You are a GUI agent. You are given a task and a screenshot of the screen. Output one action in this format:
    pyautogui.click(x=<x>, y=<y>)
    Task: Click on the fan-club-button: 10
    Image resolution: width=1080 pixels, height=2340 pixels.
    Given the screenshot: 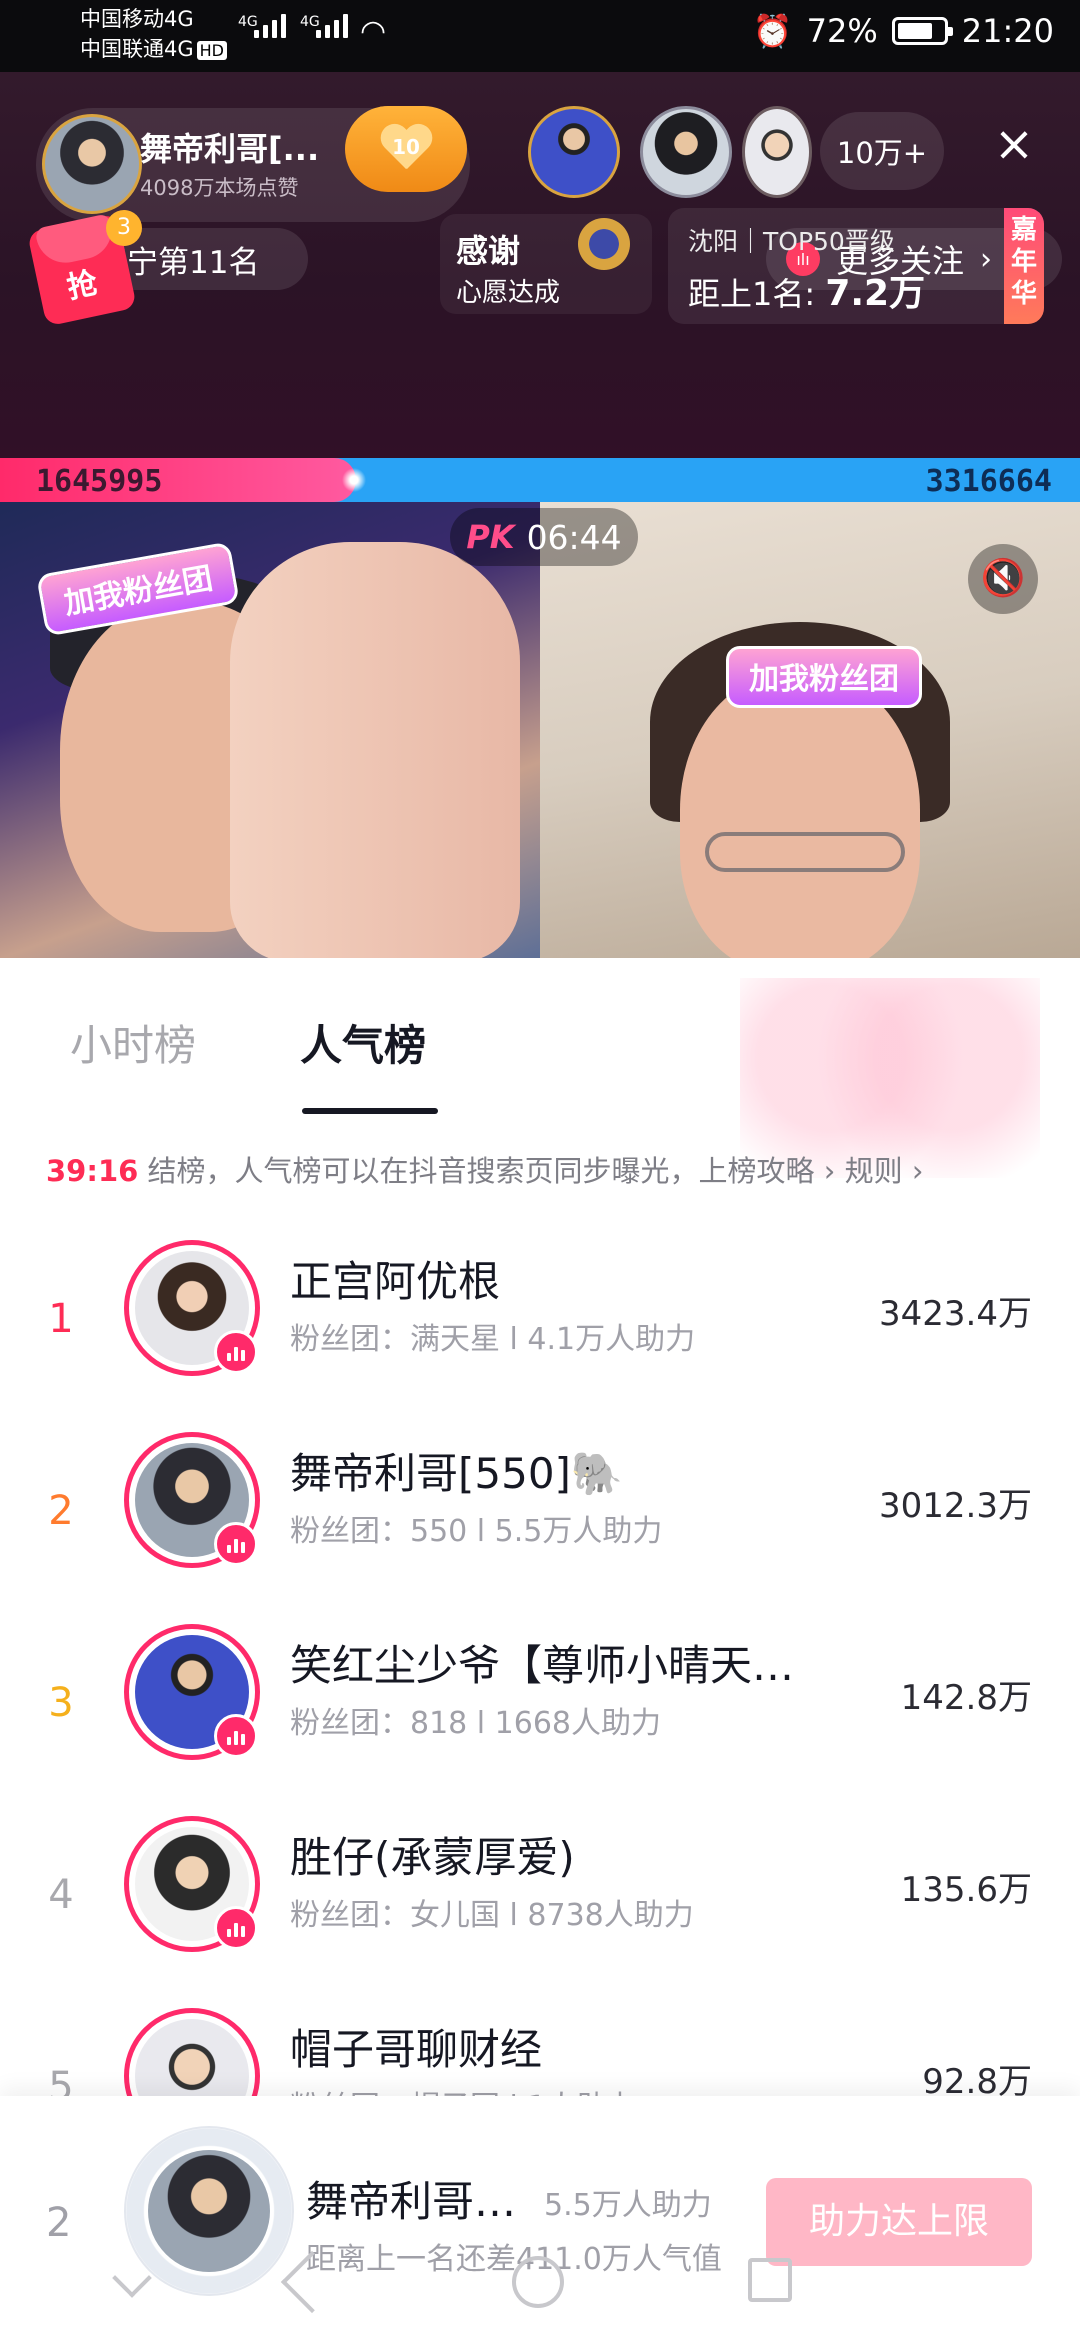 What is the action you would take?
    pyautogui.click(x=406, y=149)
    